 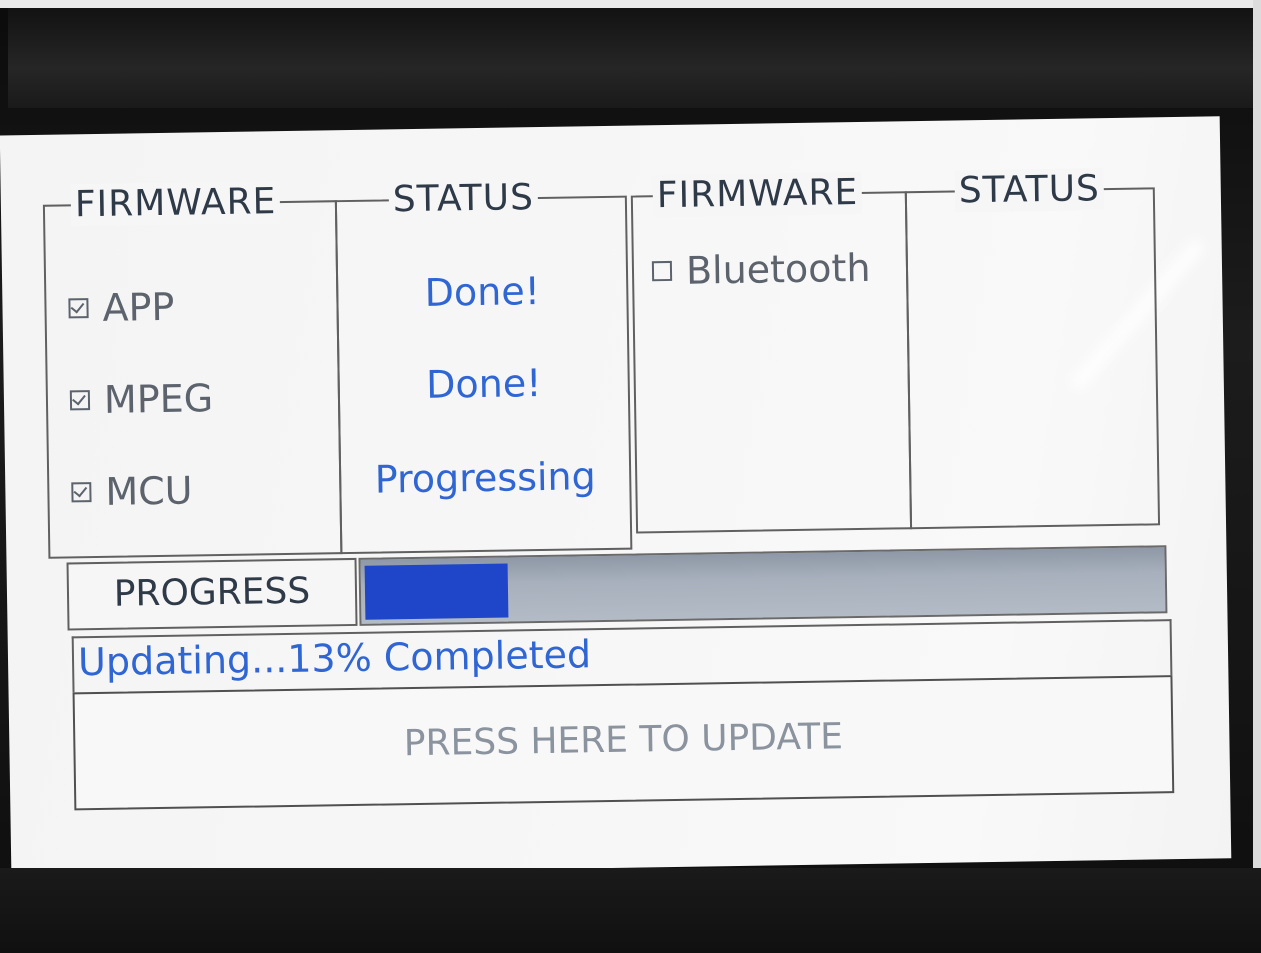 What do you see at coordinates (763, 585) in the screenshot?
I see `progress-bar` at bounding box center [763, 585].